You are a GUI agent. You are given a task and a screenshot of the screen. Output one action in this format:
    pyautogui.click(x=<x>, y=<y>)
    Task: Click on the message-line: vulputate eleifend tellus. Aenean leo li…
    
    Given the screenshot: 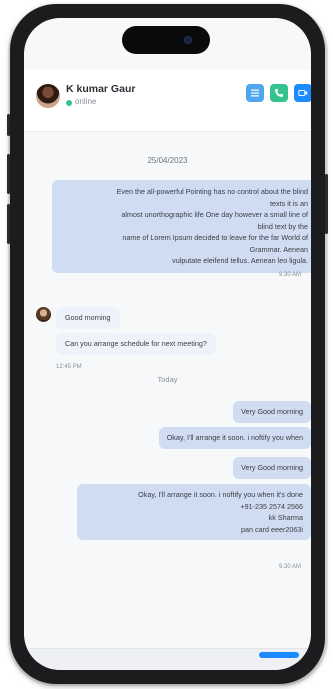 What is the action you would take?
    pyautogui.click(x=240, y=260)
    